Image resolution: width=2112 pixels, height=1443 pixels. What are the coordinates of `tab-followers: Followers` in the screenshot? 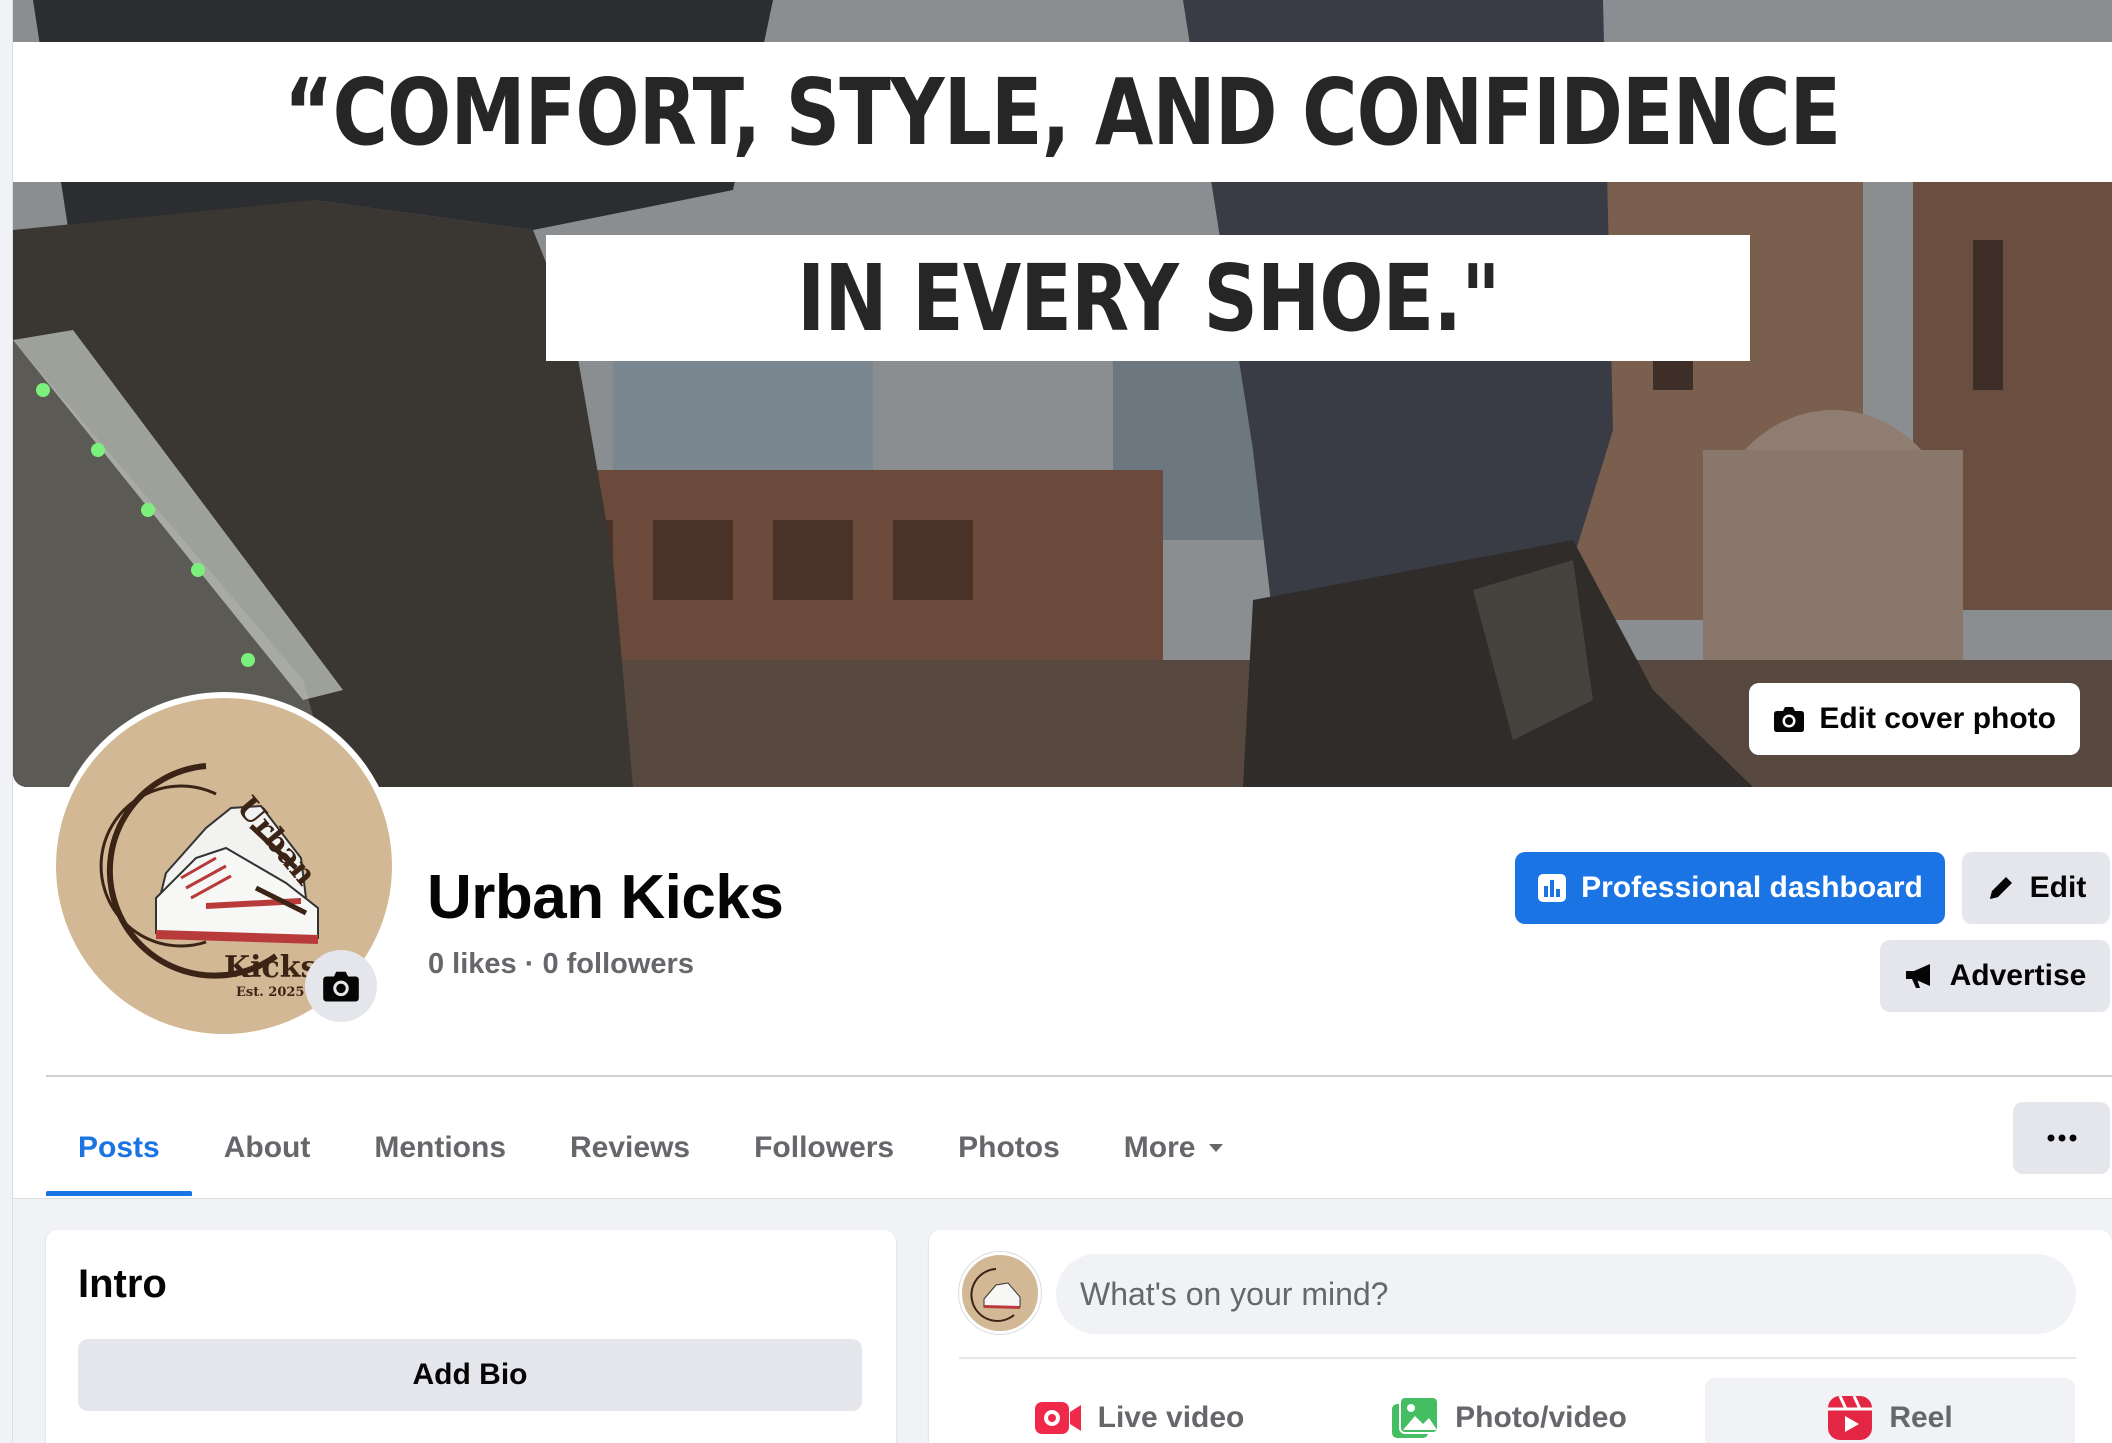 It's located at (824, 1148).